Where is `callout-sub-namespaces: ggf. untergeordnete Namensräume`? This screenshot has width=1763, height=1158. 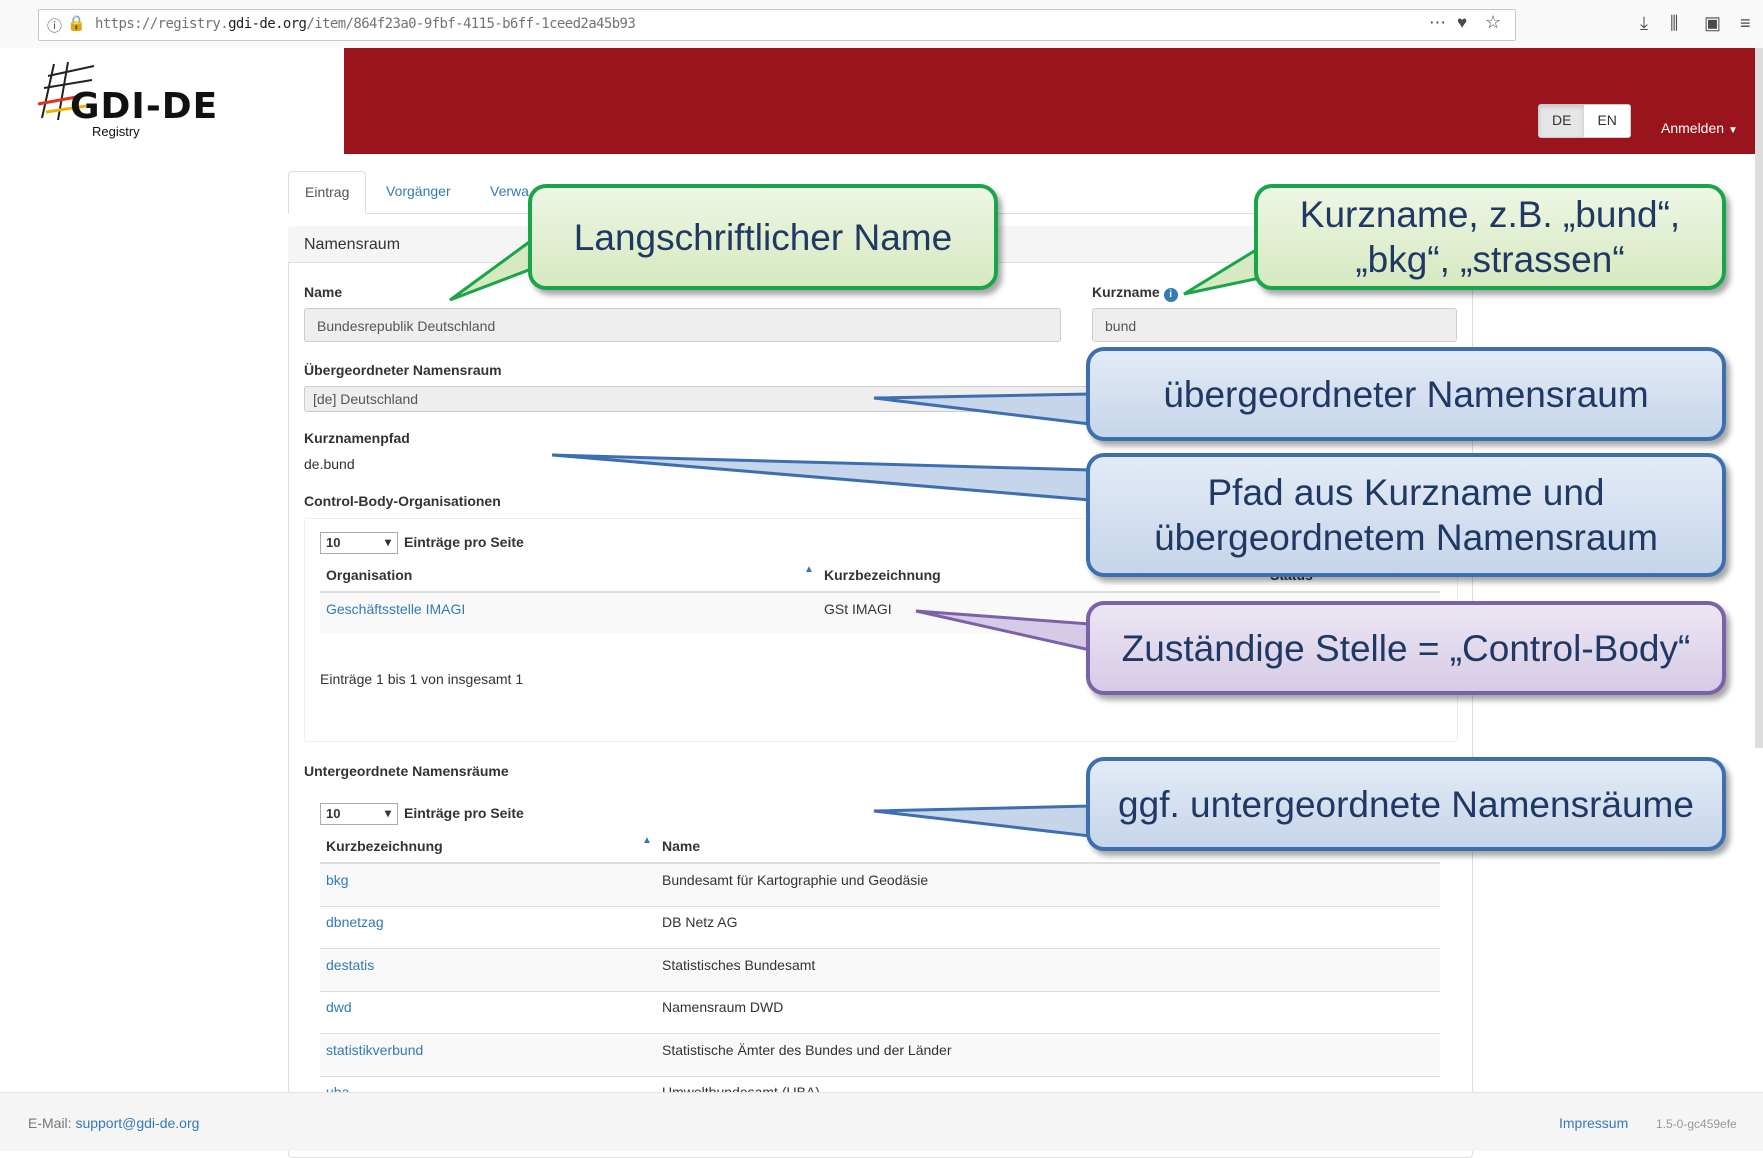 callout-sub-namespaces: ggf. untergeordnete Namensräume is located at coordinates (1406, 804).